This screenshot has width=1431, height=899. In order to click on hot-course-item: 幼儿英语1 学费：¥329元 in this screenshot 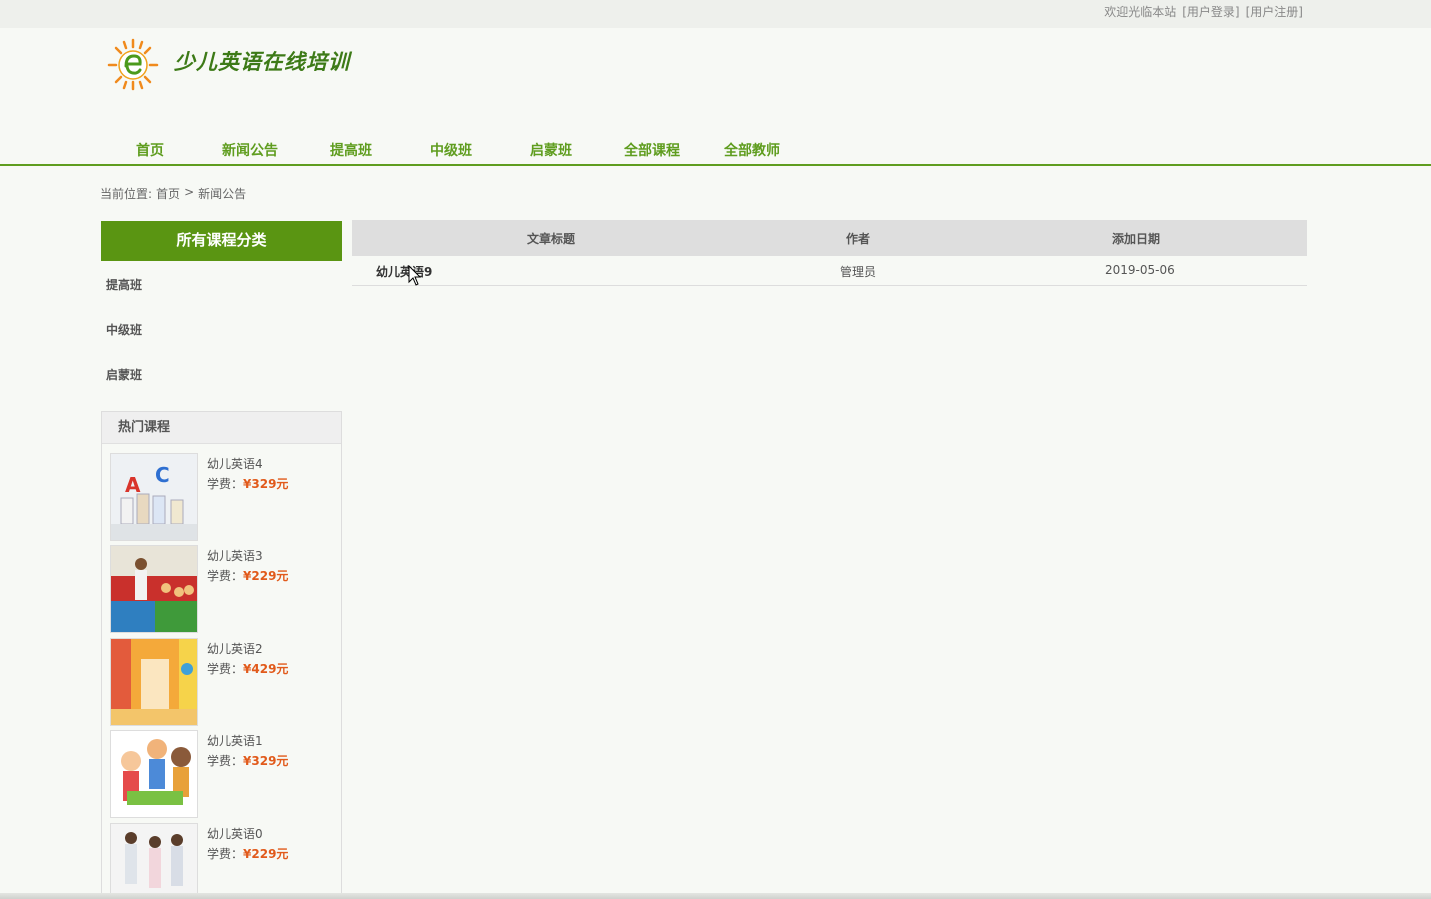, I will do `click(220, 774)`.